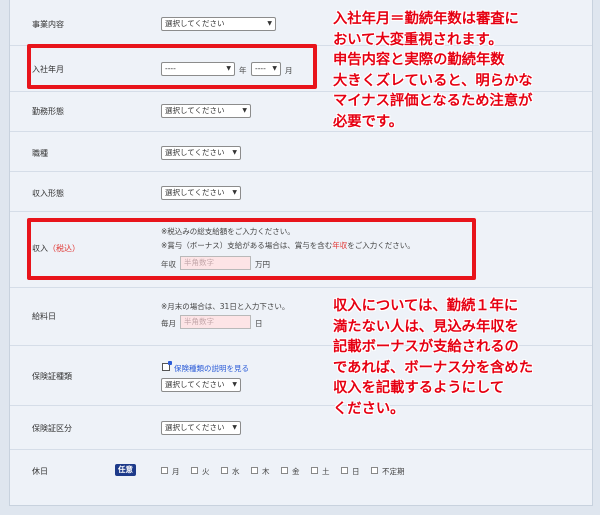 This screenshot has width=600, height=515. What do you see at coordinates (296, 471) in the screenshot?
I see `holiday-label-fri: 金` at bounding box center [296, 471].